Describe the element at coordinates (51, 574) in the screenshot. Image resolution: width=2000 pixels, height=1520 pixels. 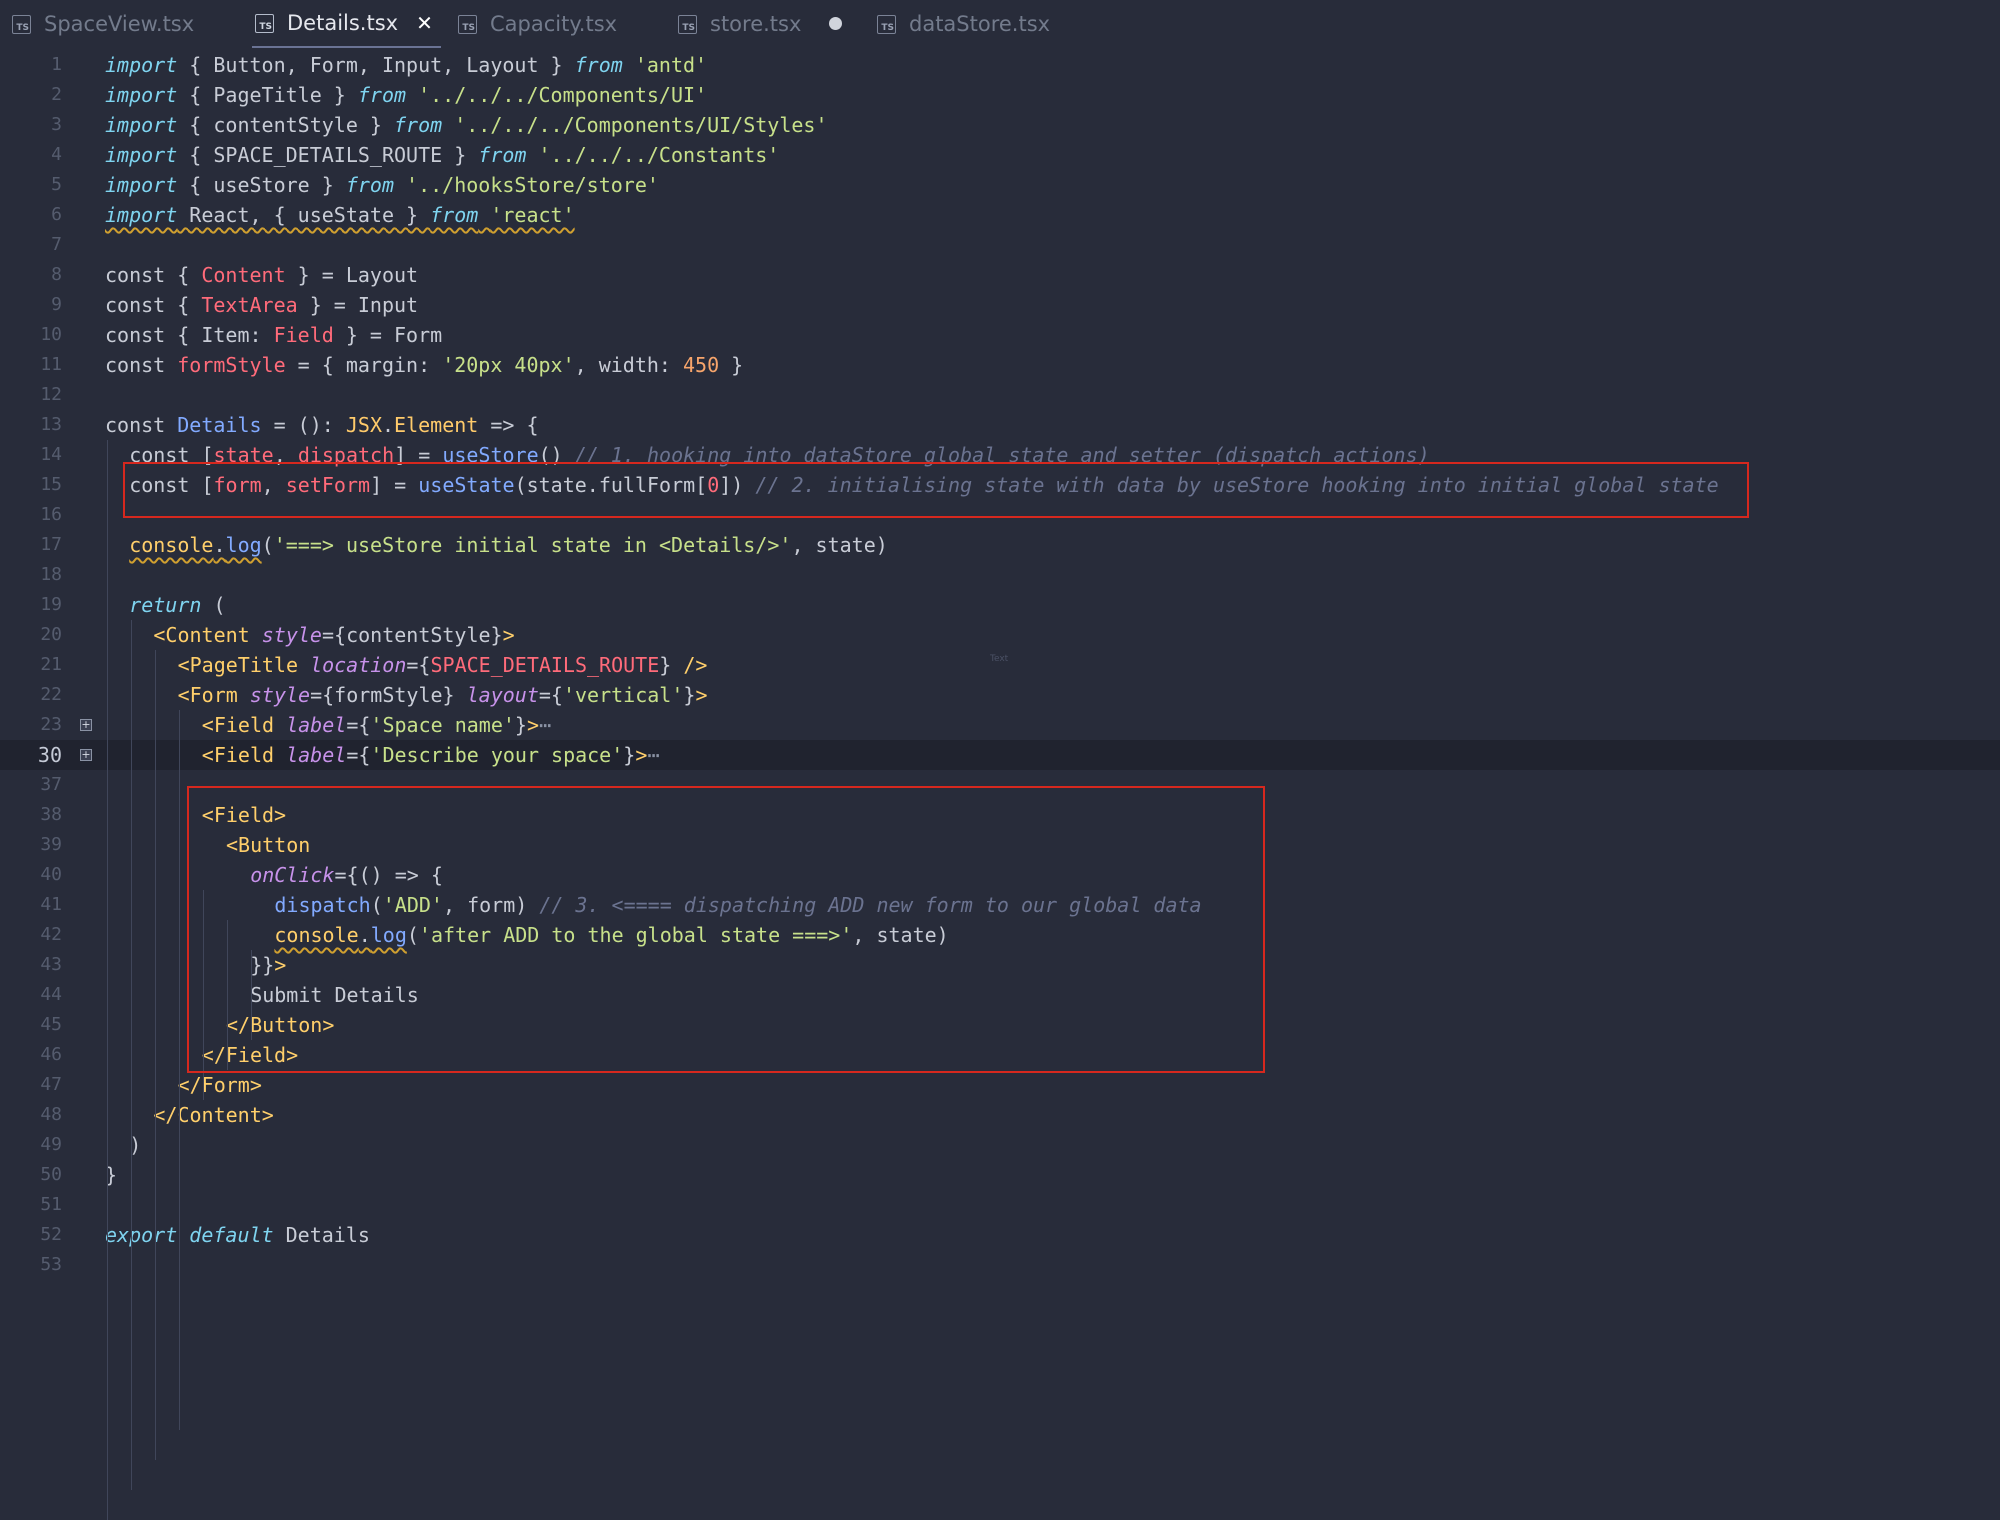
I see `line-number: 18` at that location.